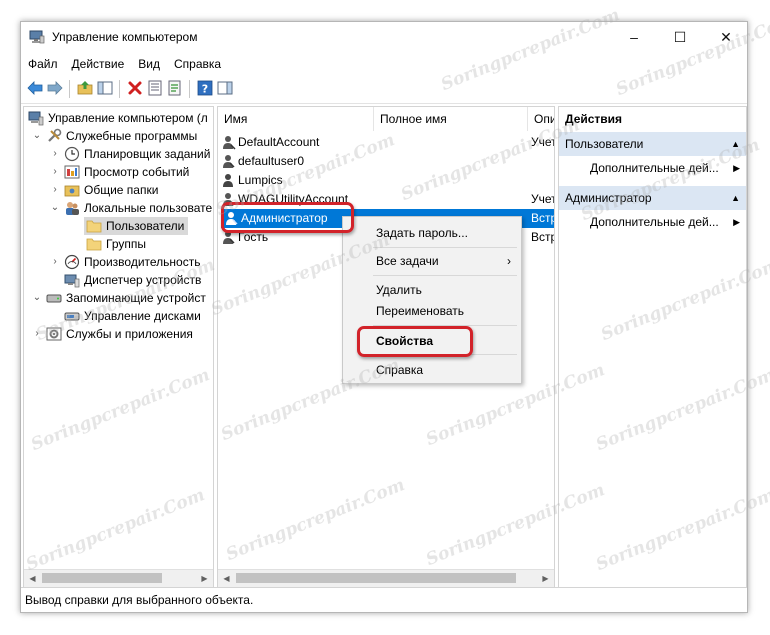  Describe the element at coordinates (98, 62) in the screenshot. I see `menu-action: Действие` at that location.